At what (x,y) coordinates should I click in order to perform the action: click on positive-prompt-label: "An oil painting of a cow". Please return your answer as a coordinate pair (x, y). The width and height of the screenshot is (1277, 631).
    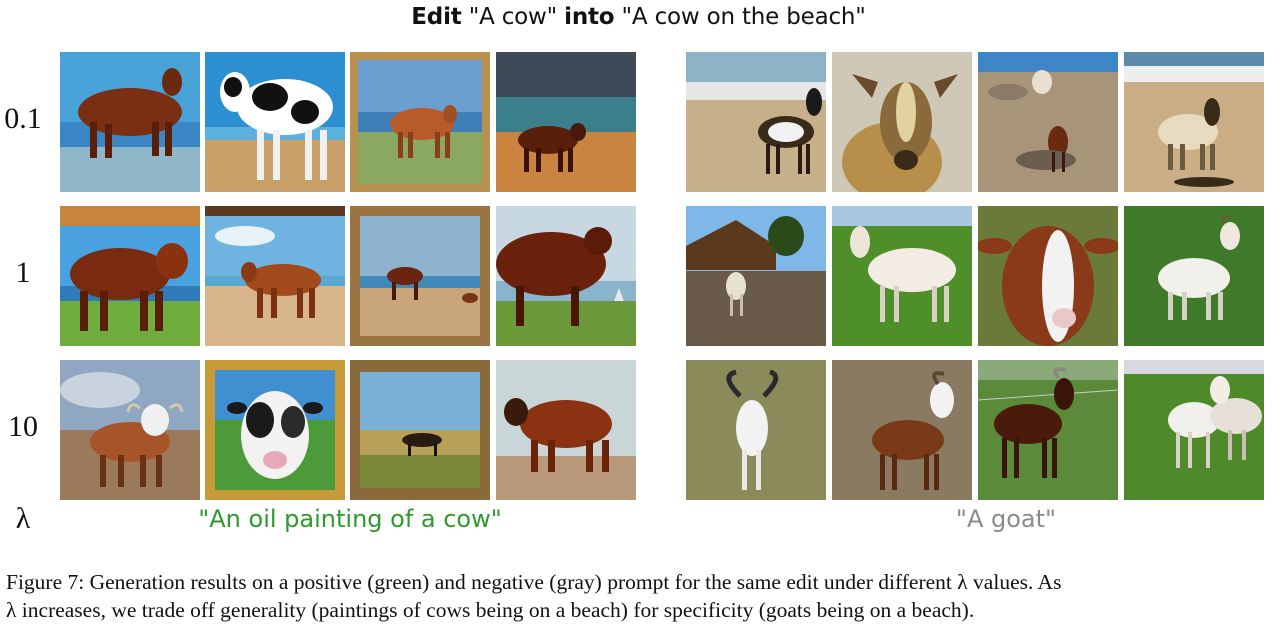
    Looking at the image, I should click on (350, 519).